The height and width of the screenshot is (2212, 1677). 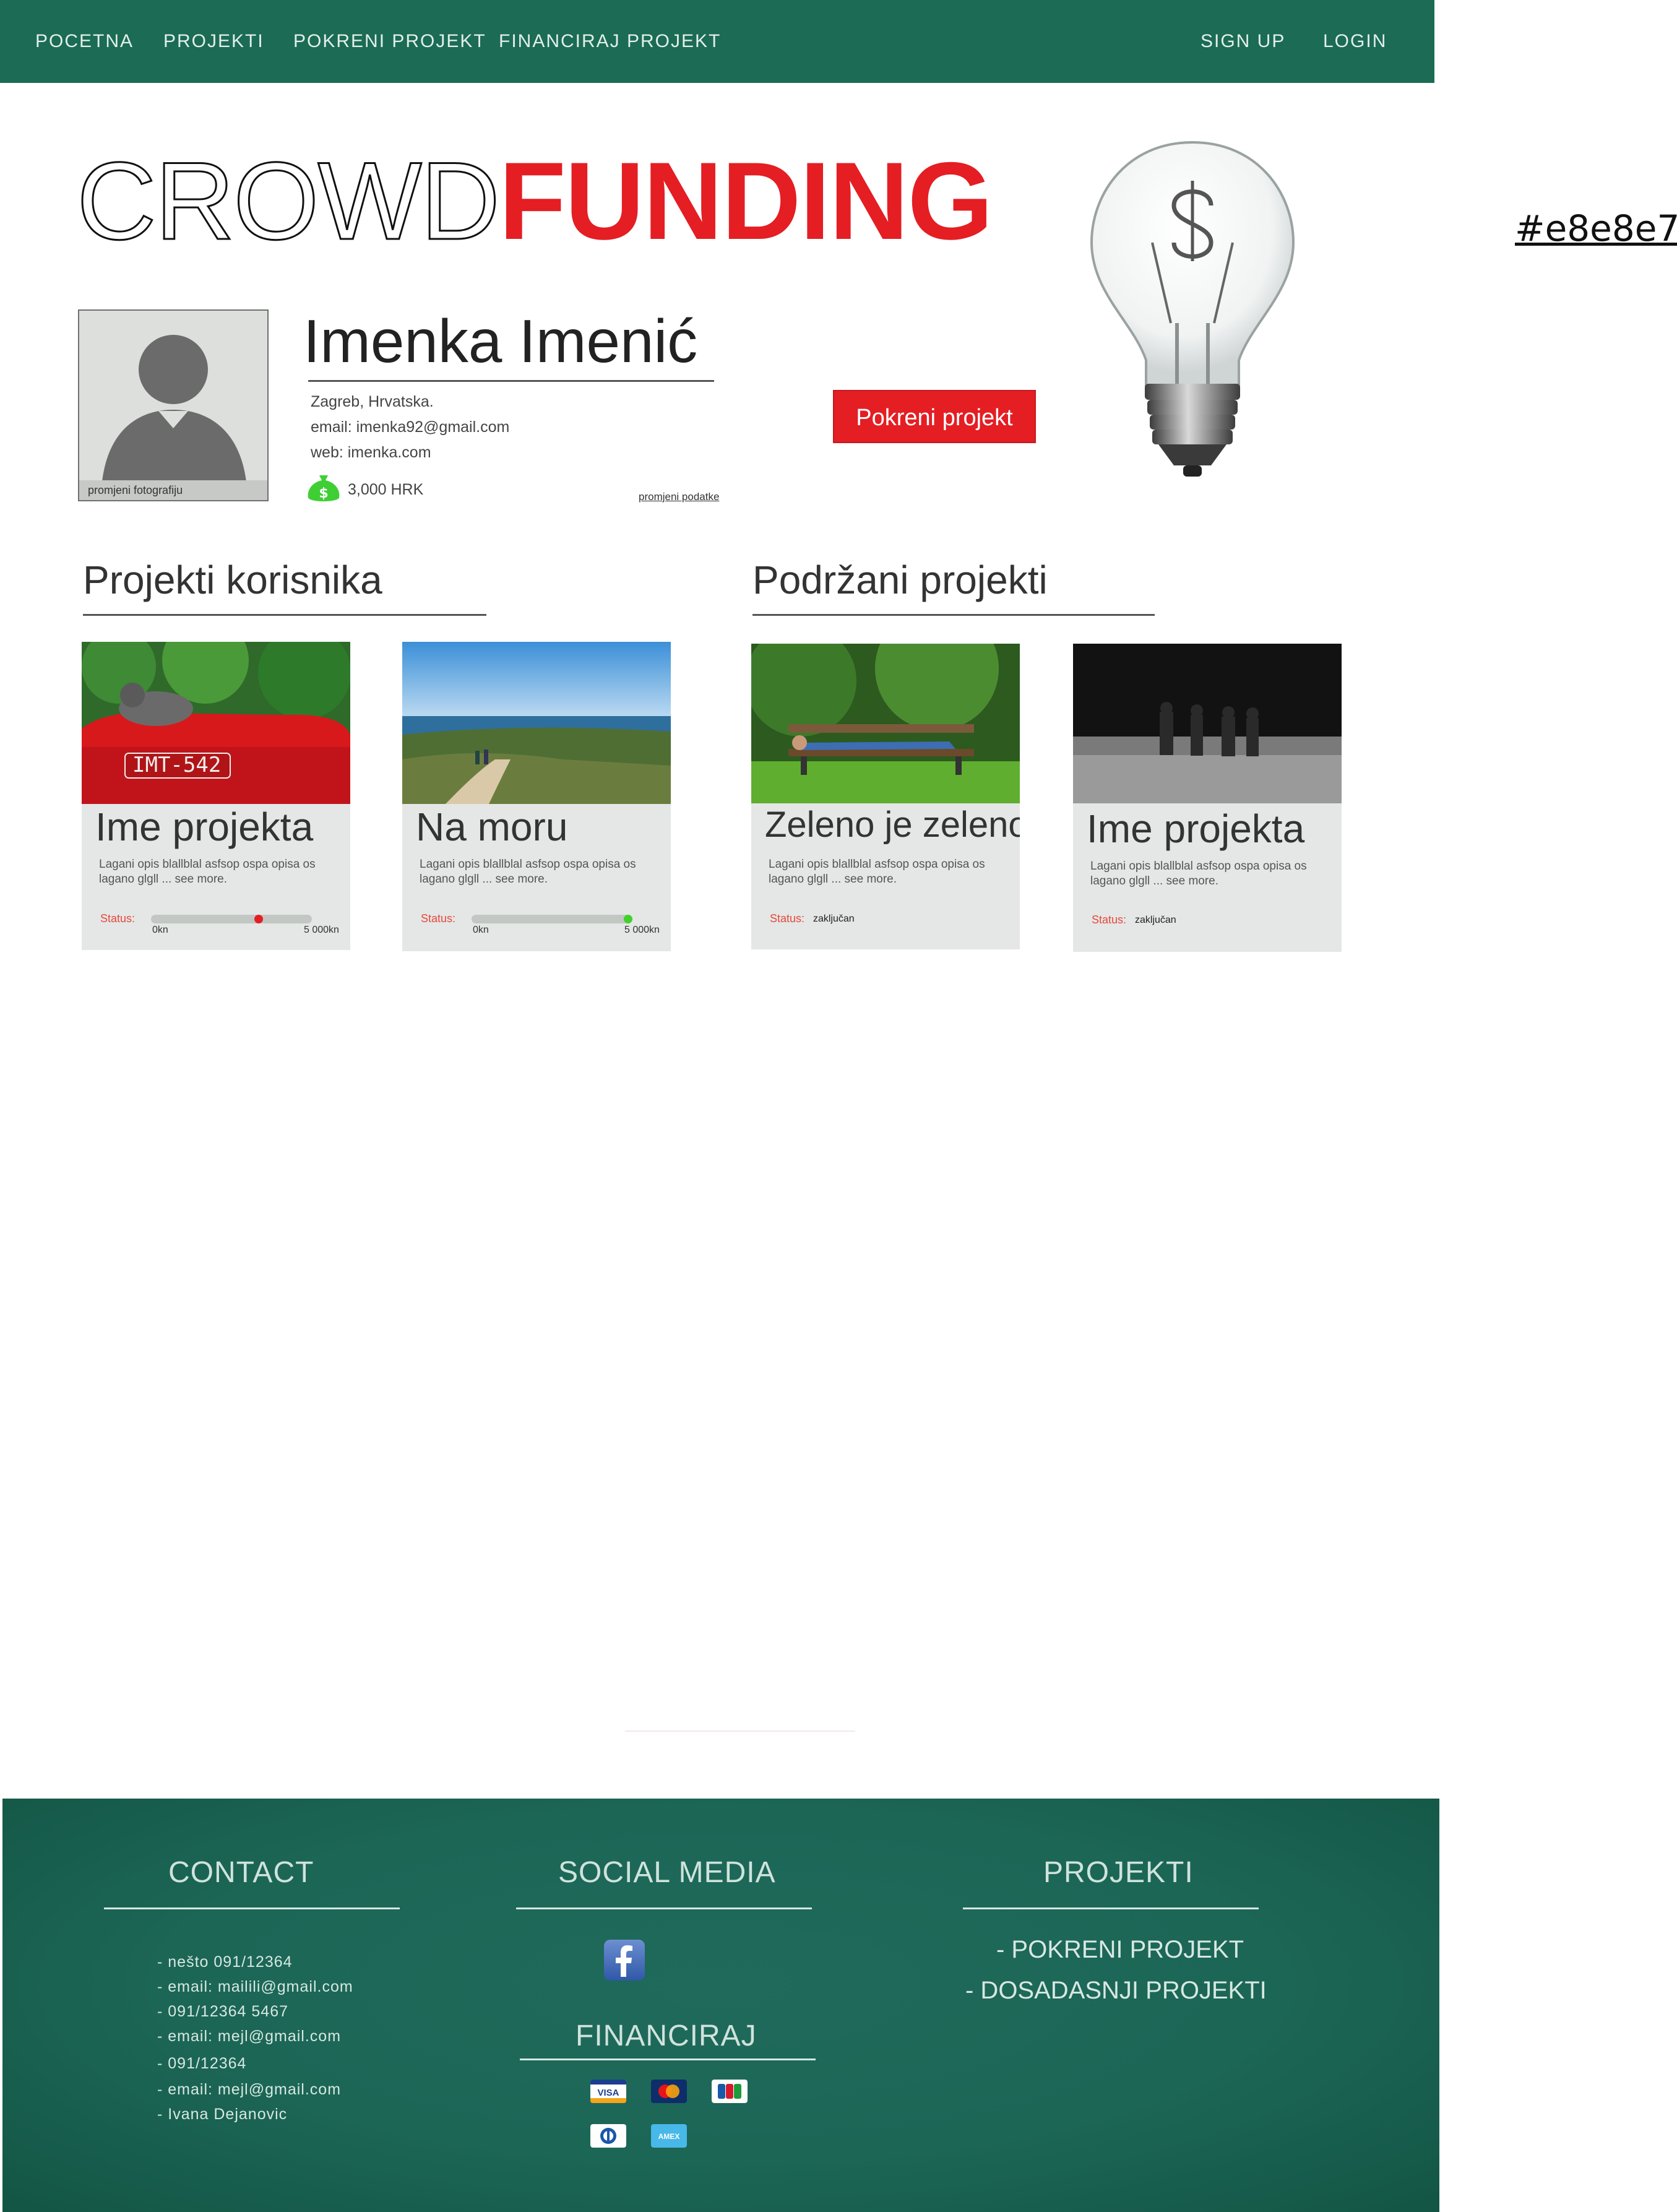 What do you see at coordinates (511, 381) in the screenshot?
I see `name-divider` at bounding box center [511, 381].